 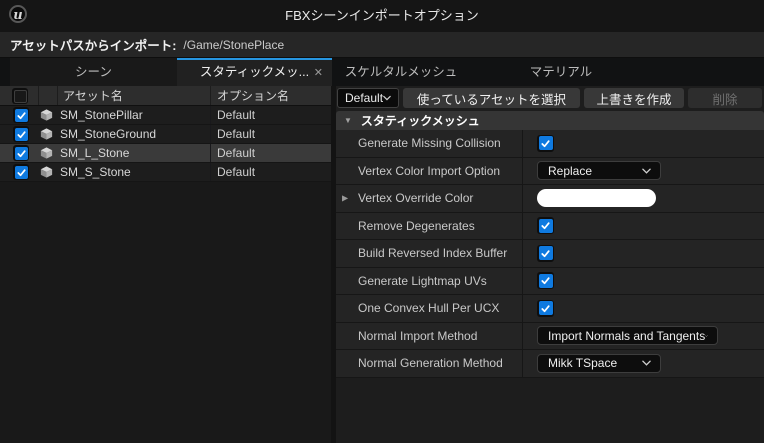 What do you see at coordinates (165, 115) in the screenshot?
I see `asset-row: SM_StonePillar Default` at bounding box center [165, 115].